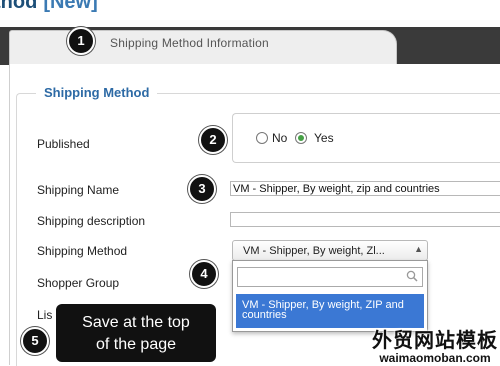  What do you see at coordinates (435, 358) in the screenshot?
I see `watermark-url: waimaomoban.com` at bounding box center [435, 358].